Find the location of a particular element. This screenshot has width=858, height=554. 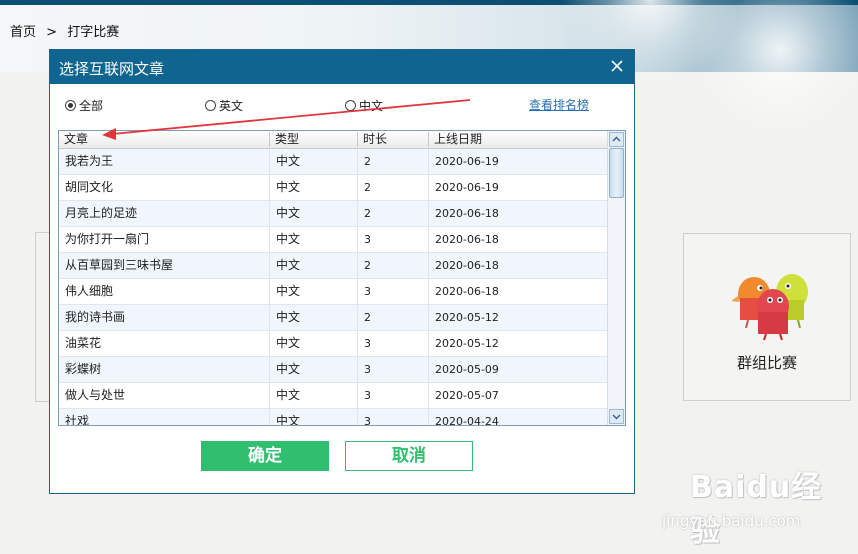

table-header: 文章 类型 时长 上线日期 is located at coordinates (333, 140).